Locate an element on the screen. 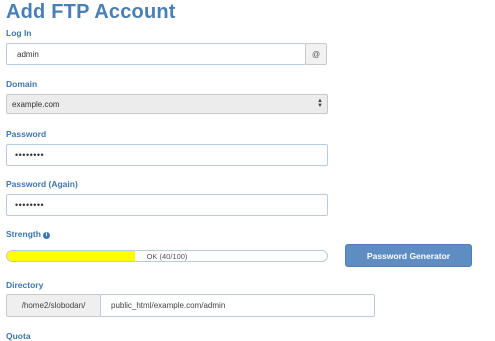 The height and width of the screenshot is (341, 495). domain-selected-value: example.com is located at coordinates (36, 104).